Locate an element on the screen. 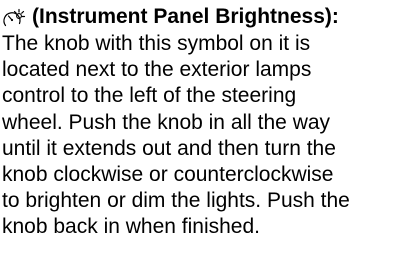 The image size is (407, 254). body-line: The knob with this symbol on it is is located at coordinates (156, 43).